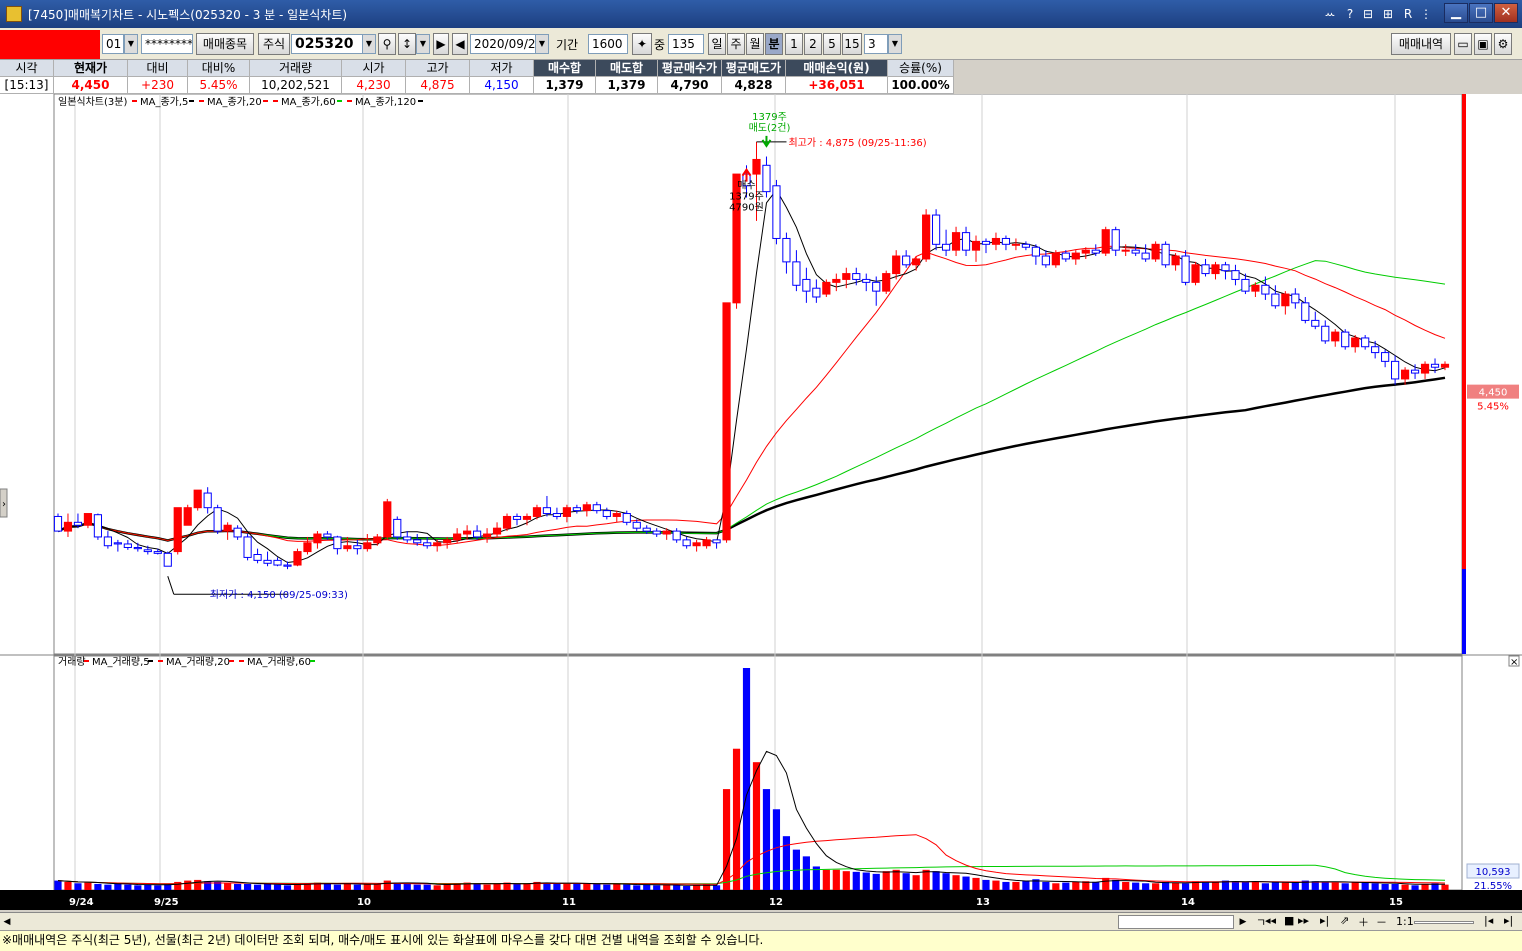  Describe the element at coordinates (1481, 13) in the screenshot. I see `maximize-button: □` at that location.